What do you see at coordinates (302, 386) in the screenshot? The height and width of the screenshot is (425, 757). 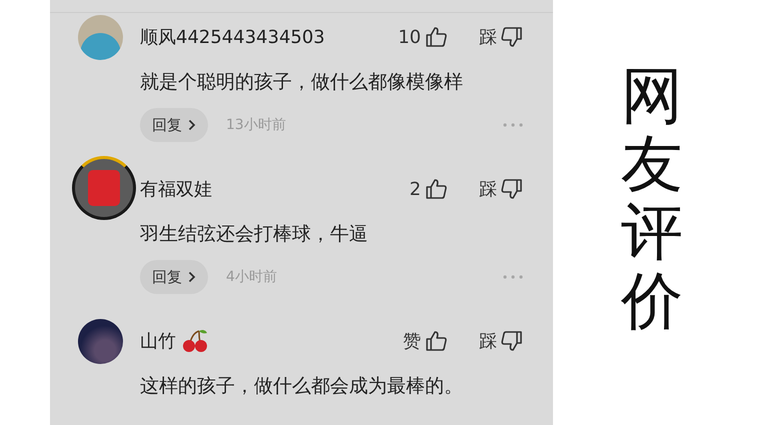 I see `comment-text: 这样的孩子，做什么都会成为最棒的。` at bounding box center [302, 386].